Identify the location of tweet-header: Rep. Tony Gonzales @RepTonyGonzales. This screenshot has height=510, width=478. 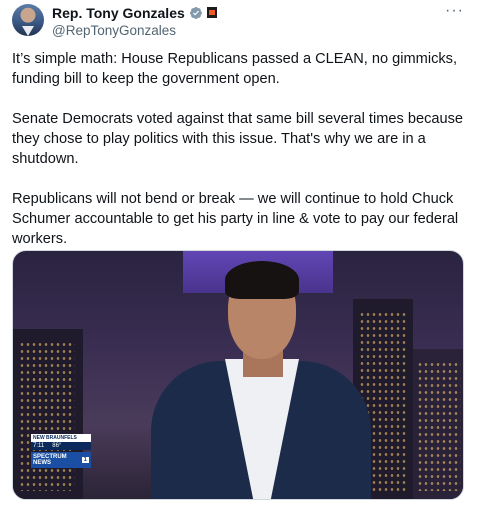
(134, 21).